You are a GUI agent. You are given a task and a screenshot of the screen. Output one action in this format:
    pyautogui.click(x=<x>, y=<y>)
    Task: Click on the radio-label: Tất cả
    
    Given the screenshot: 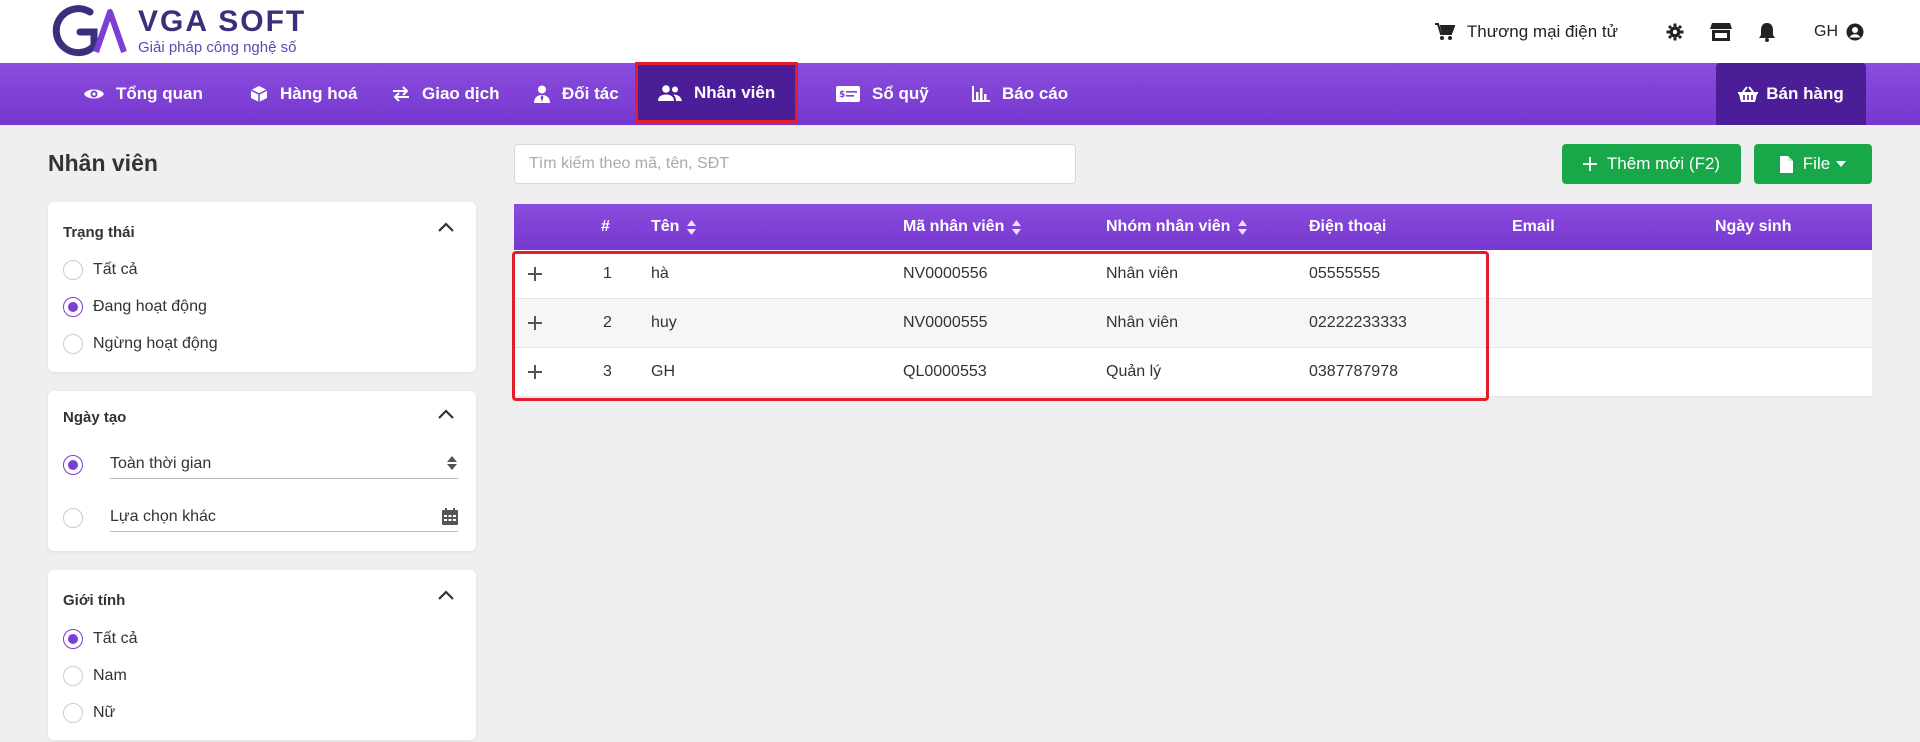 What is the action you would take?
    pyautogui.click(x=115, y=638)
    